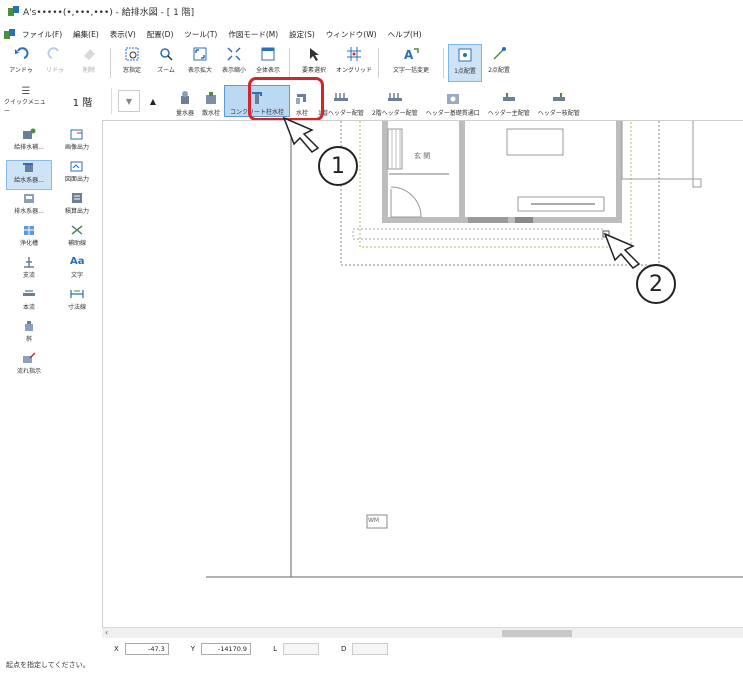 Image resolution: width=743 pixels, height=673 pixels. Describe the element at coordinates (185, 101) in the screenshot. I see `water-meter-button: 量水器` at that location.